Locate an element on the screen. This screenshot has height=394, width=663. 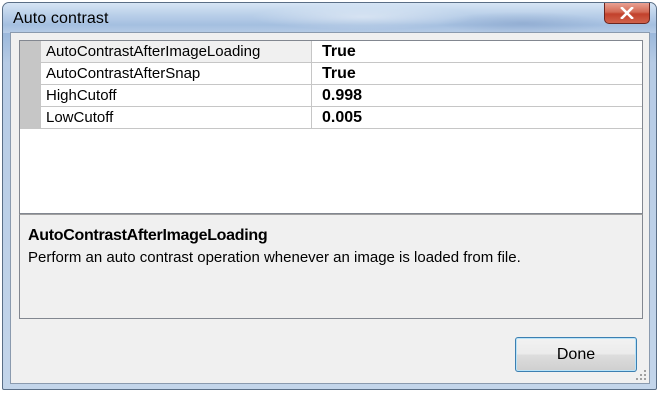
property-row: AutoContrastAfterImageLoading True is located at coordinates (331, 52).